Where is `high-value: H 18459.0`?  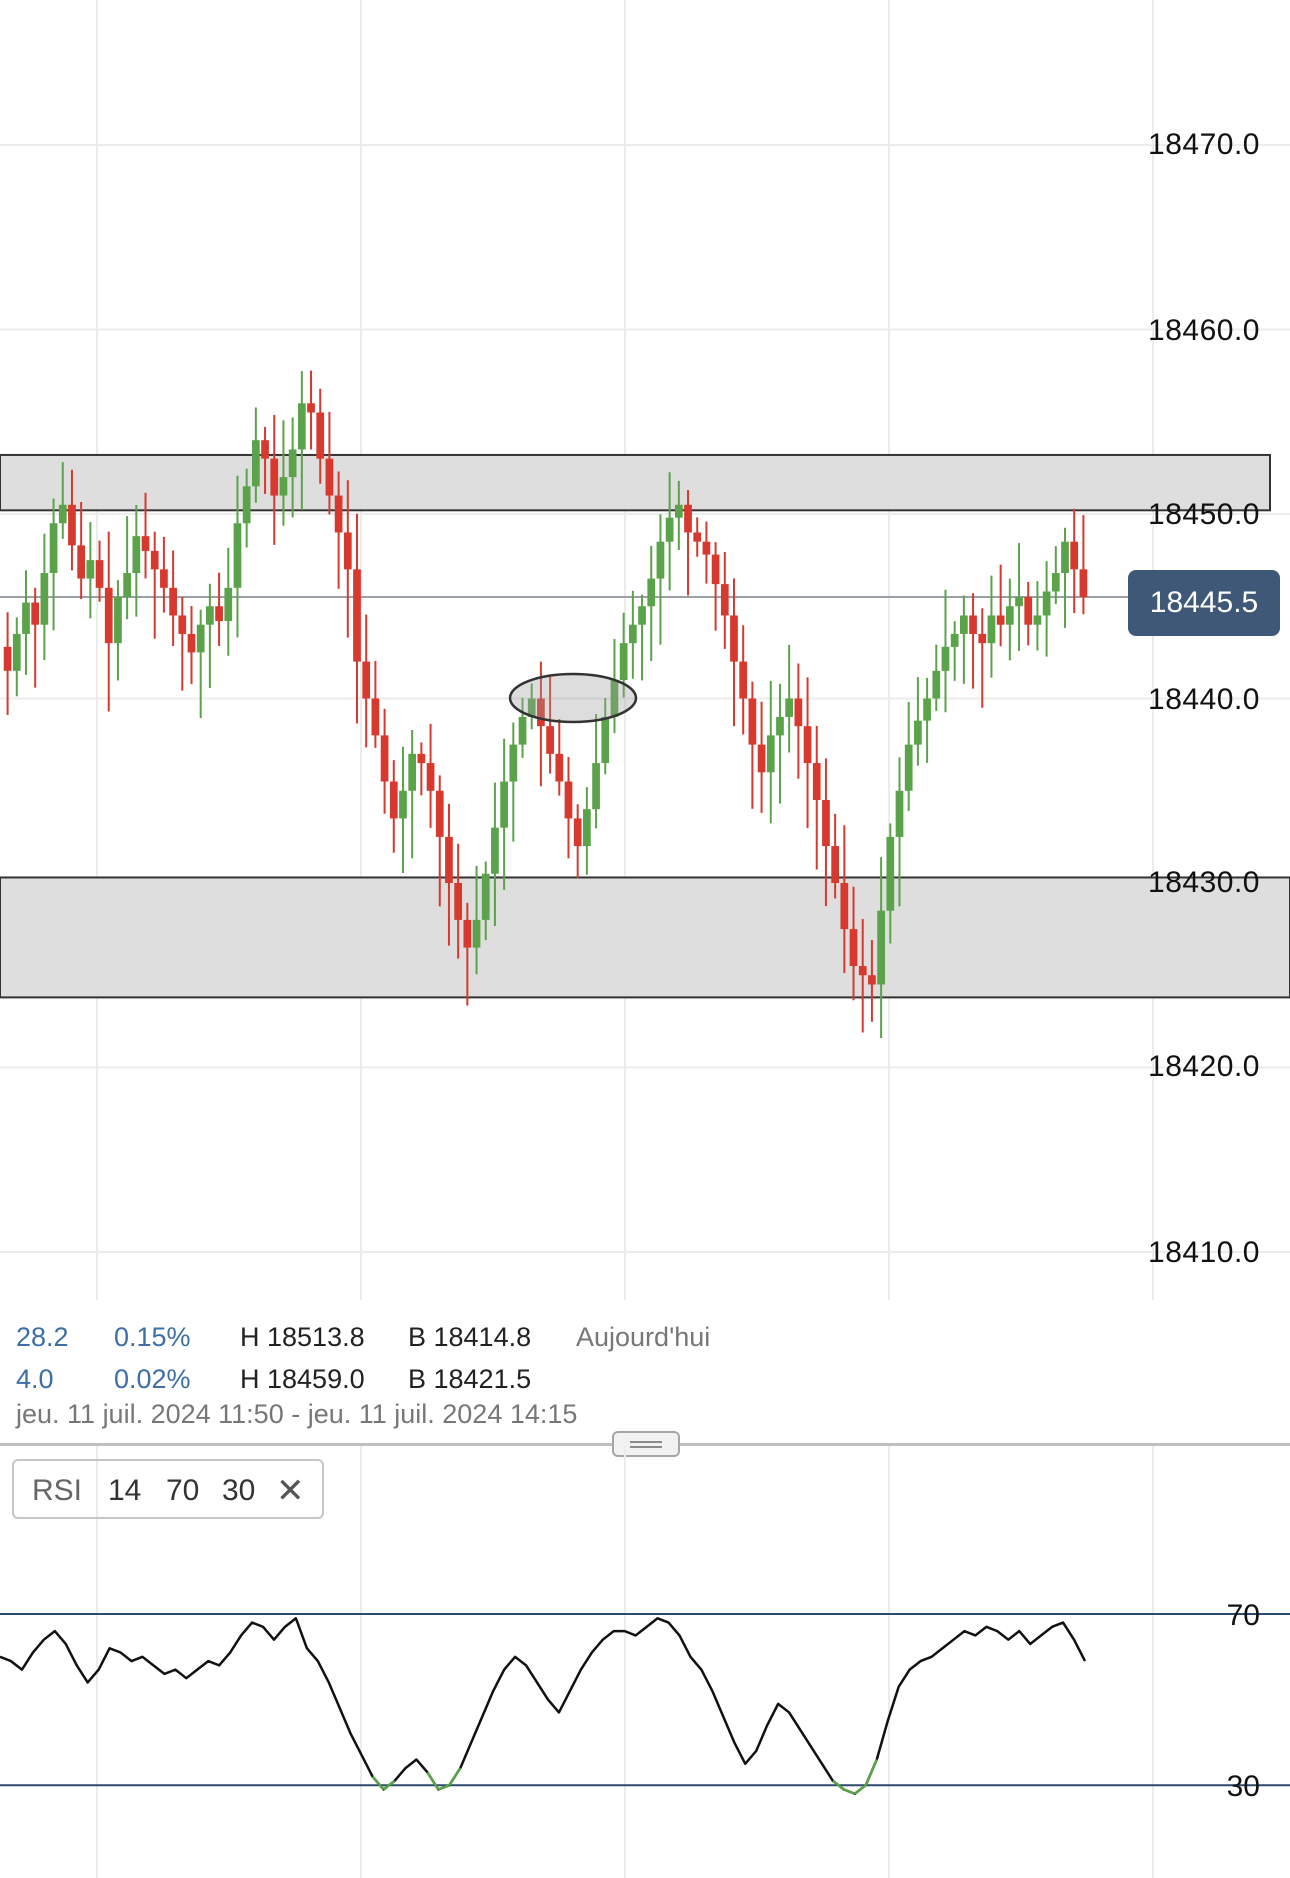 high-value: H 18459.0 is located at coordinates (302, 1379).